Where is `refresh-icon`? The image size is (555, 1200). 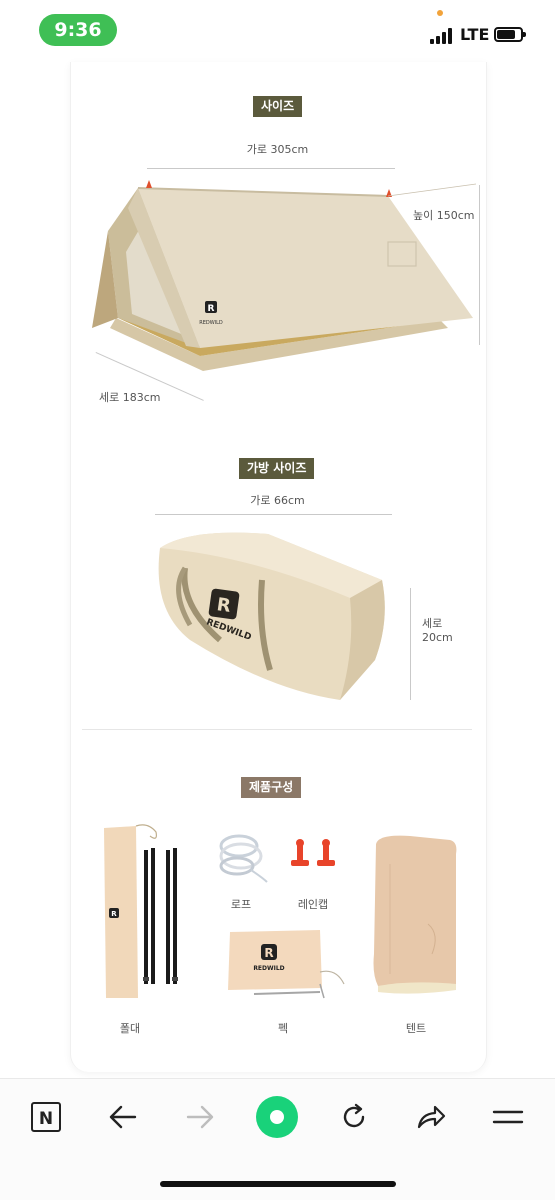
refresh-icon is located at coordinates (354, 1117).